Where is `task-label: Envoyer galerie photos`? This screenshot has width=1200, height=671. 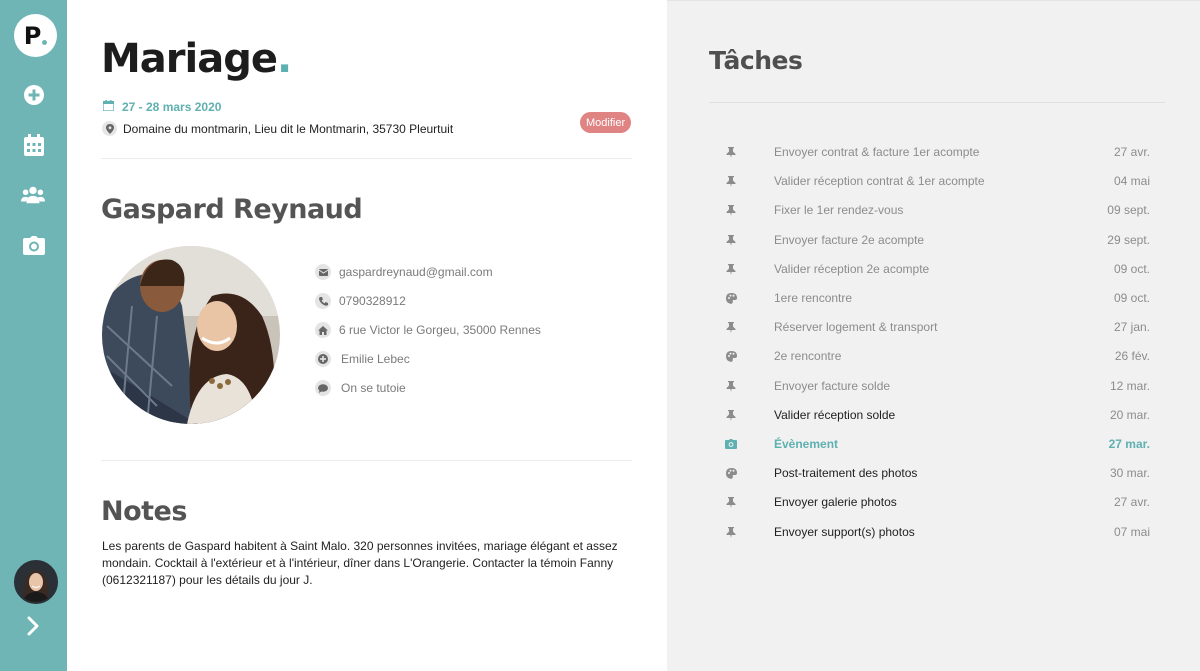
task-label: Envoyer galerie photos is located at coordinates (835, 502).